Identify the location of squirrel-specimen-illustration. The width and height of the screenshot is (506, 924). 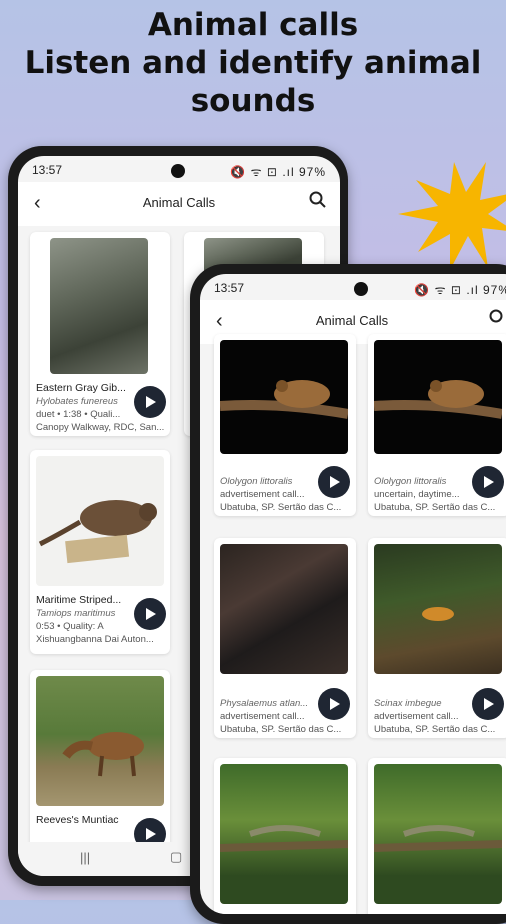
(97, 532).